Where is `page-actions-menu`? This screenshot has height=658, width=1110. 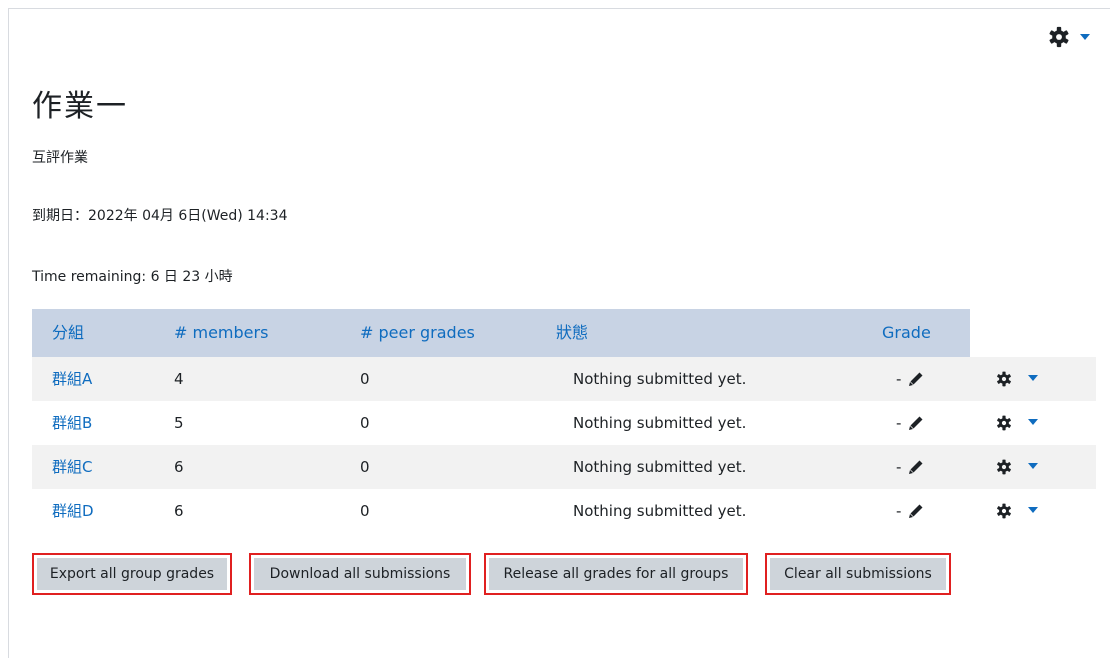 page-actions-menu is located at coordinates (1069, 37).